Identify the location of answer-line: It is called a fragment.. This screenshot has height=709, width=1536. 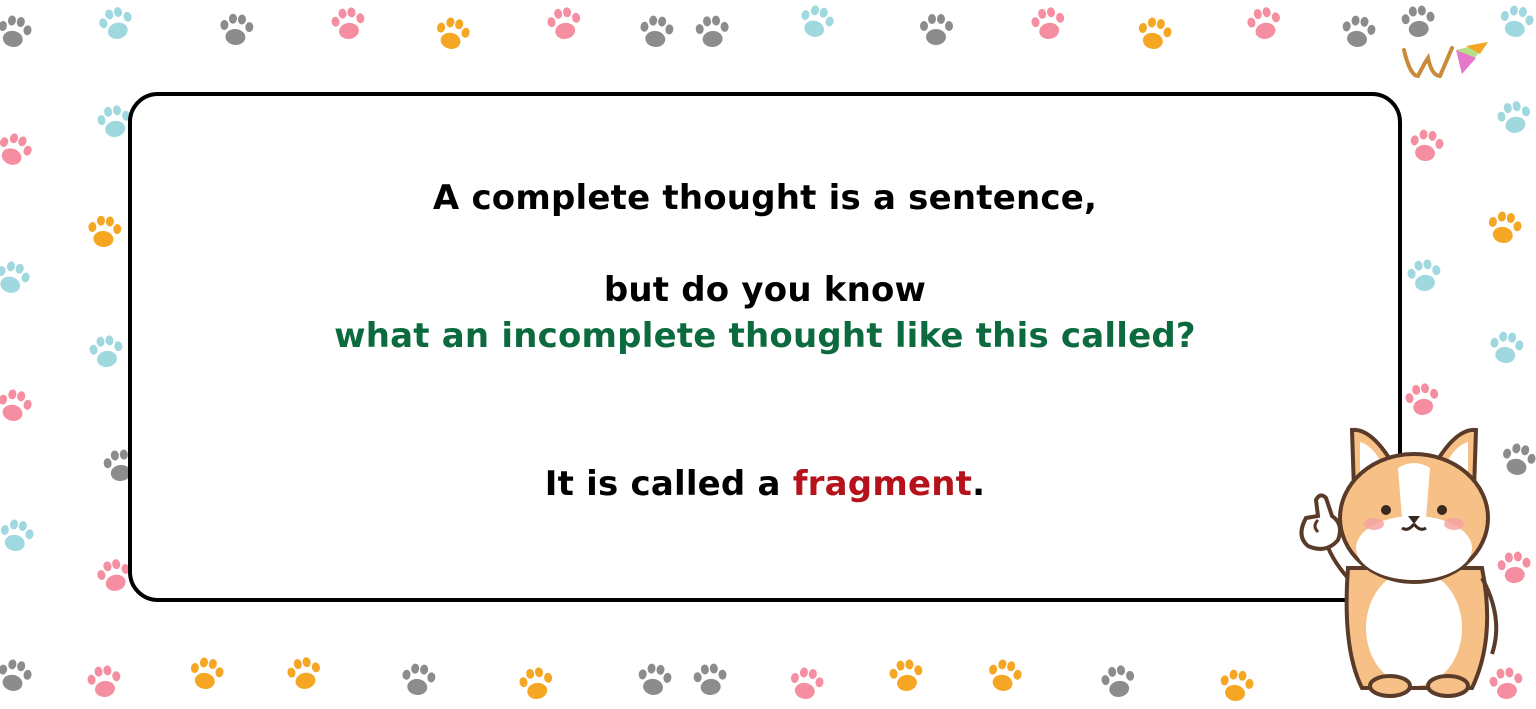
(765, 484).